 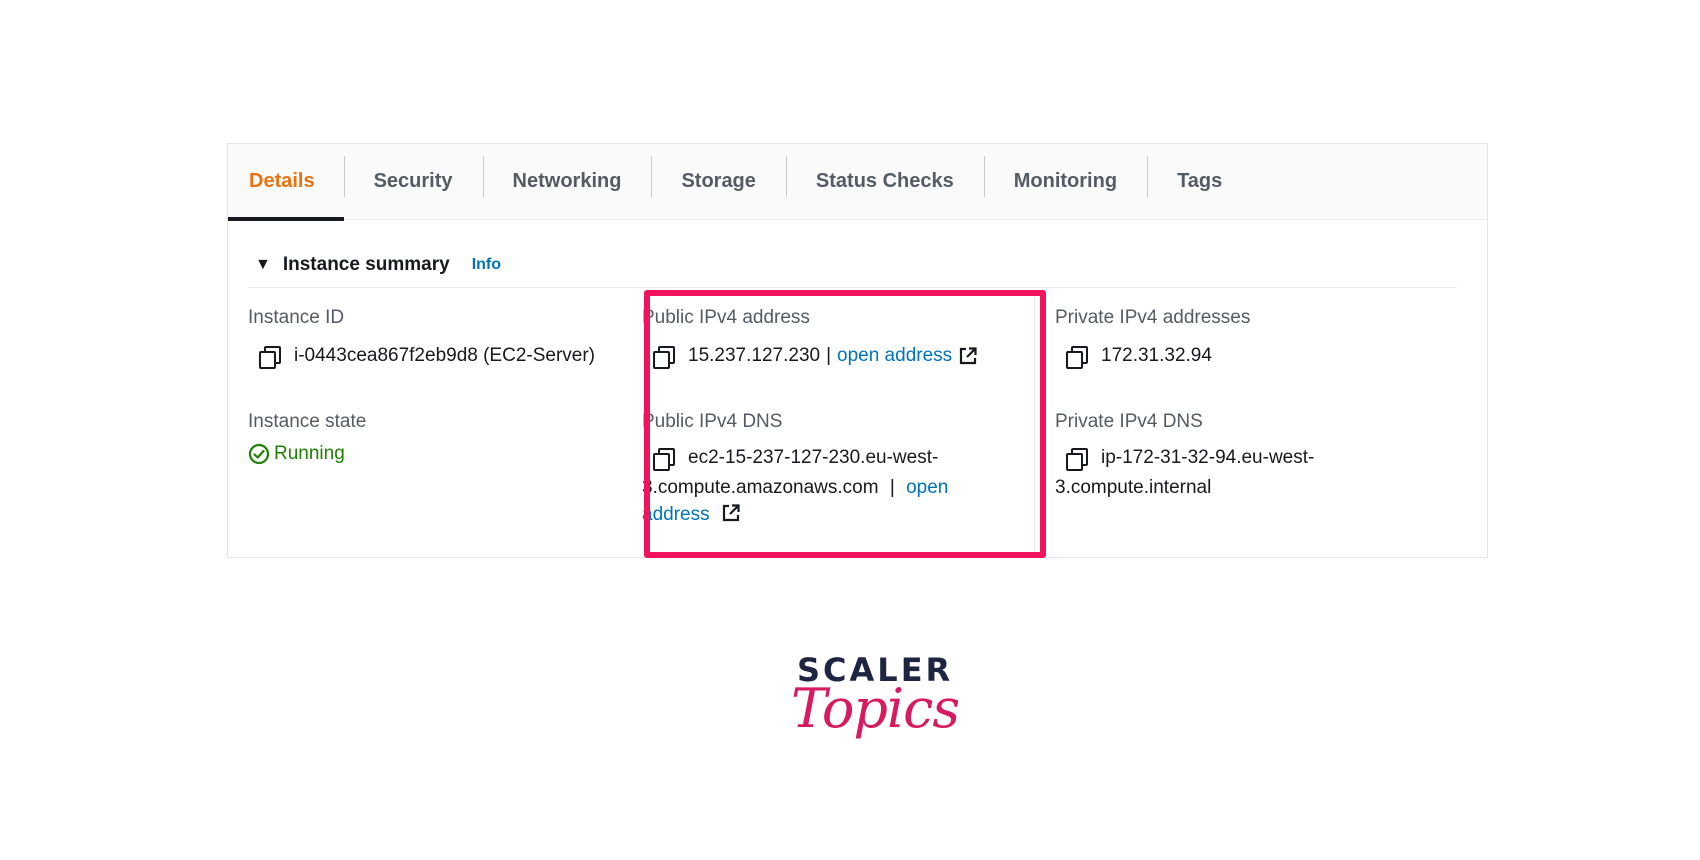 What do you see at coordinates (307, 421) in the screenshot?
I see `instance-state-label: Instance state` at bounding box center [307, 421].